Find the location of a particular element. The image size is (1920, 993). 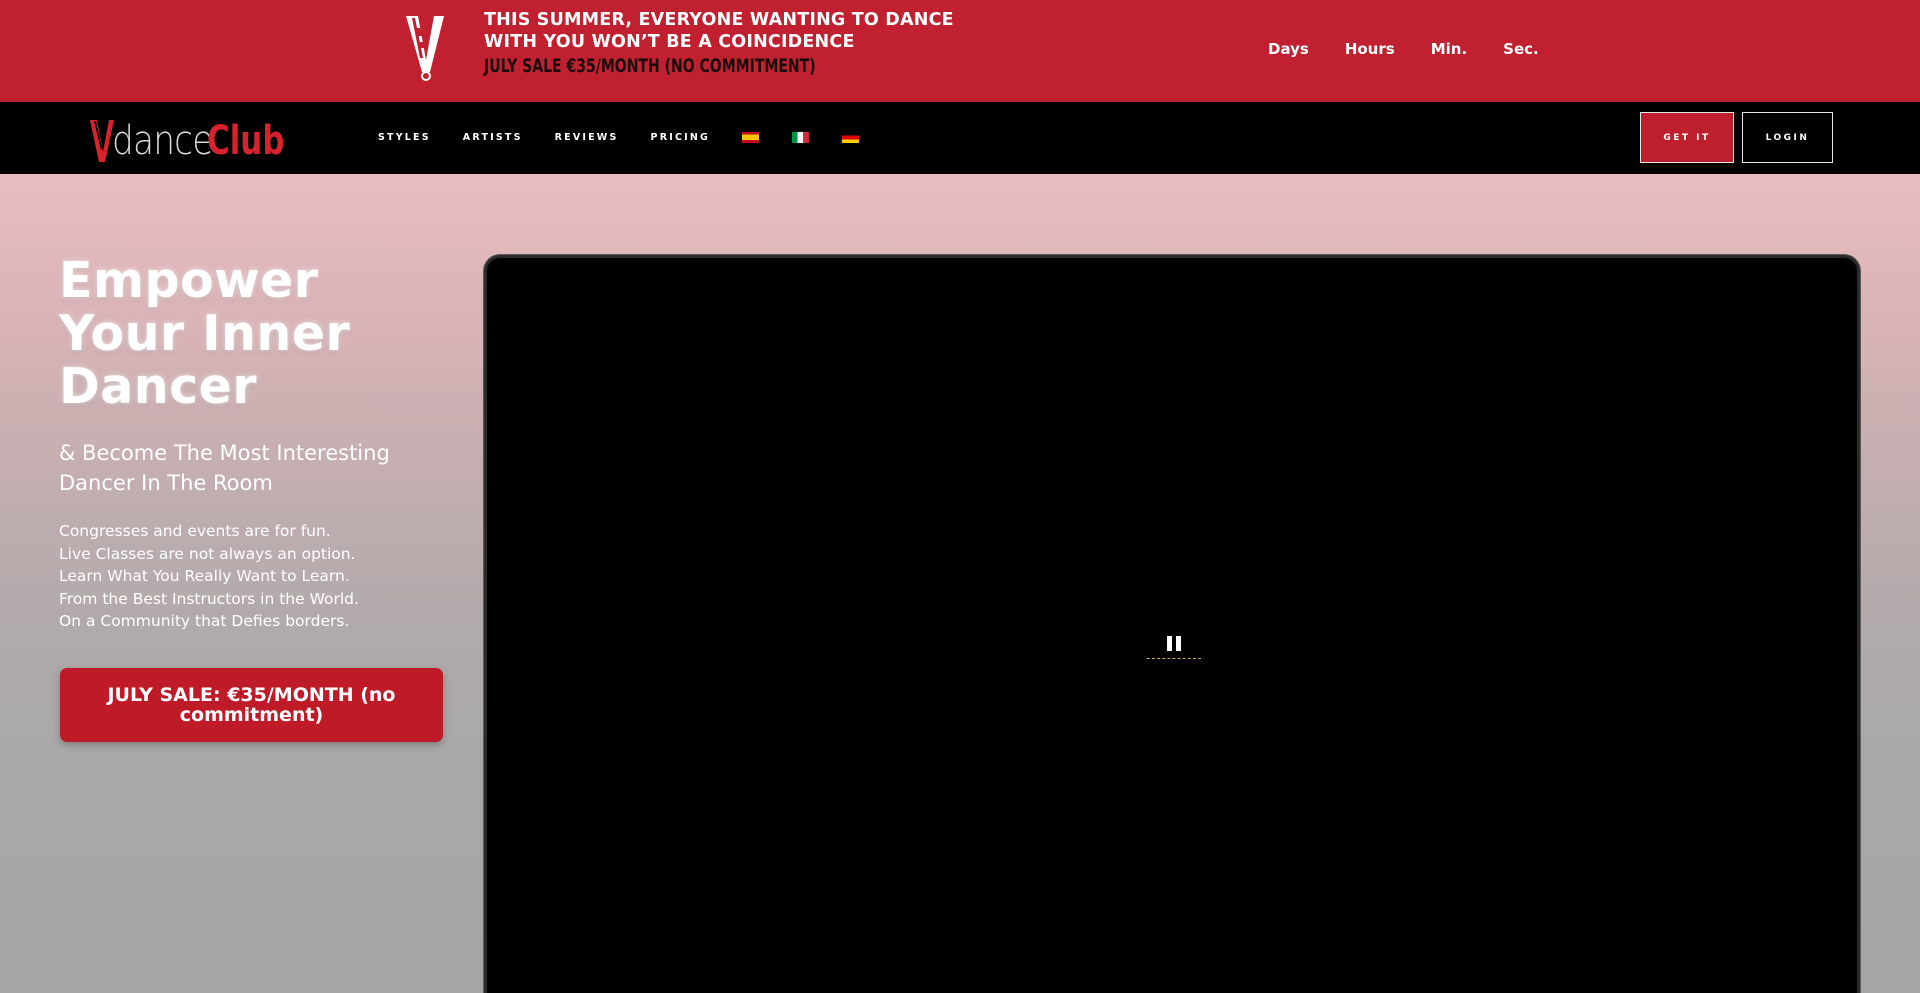

hero-title-line2: Your Inner is located at coordinates (205, 333).